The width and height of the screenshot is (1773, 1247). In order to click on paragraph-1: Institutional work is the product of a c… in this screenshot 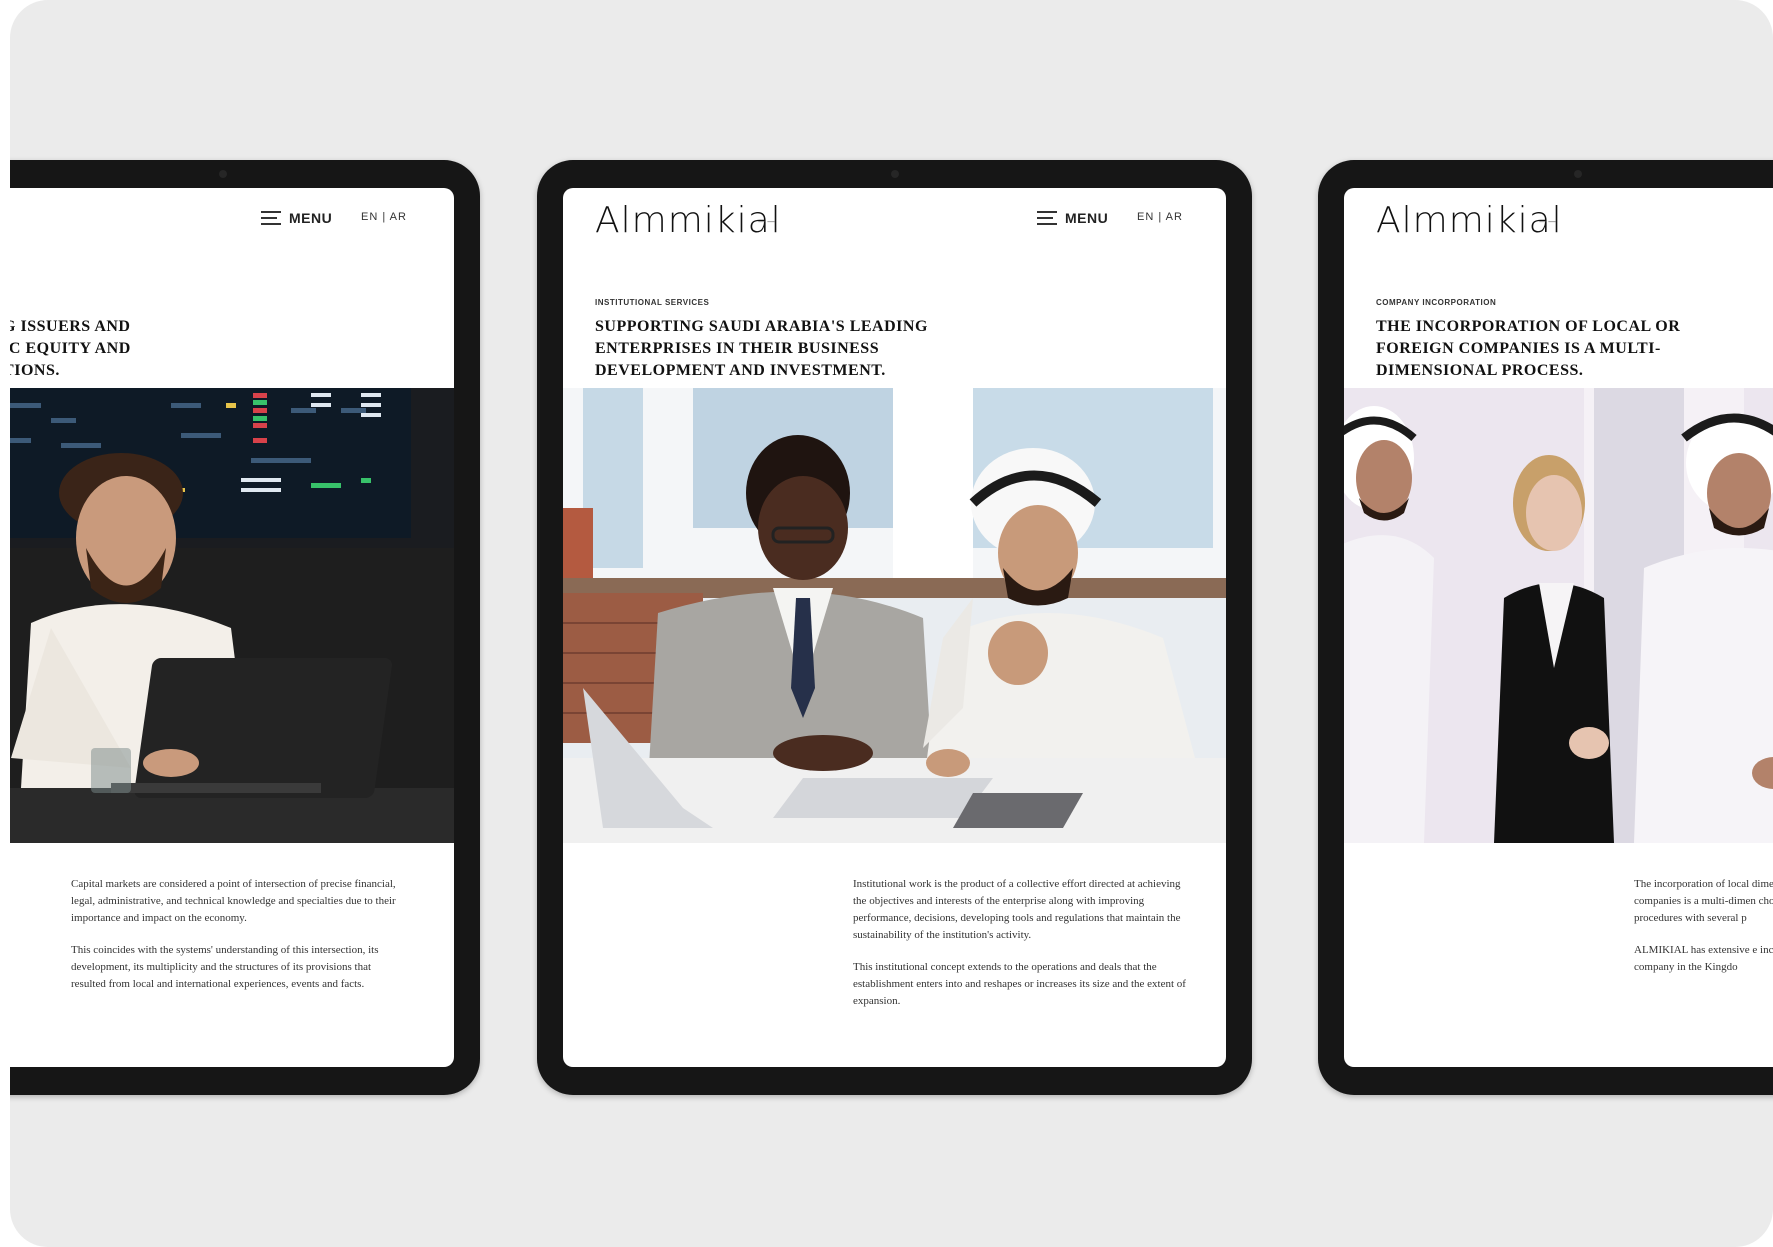, I will do `click(1017, 909)`.